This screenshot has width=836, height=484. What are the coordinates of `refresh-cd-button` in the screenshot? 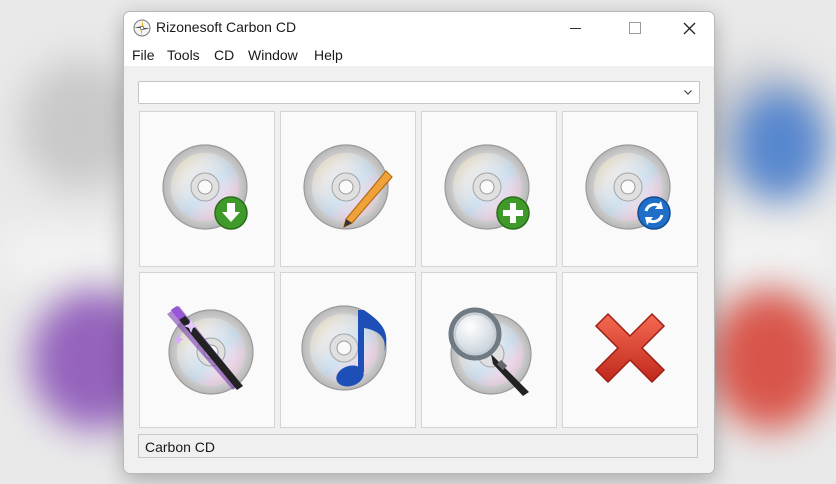 It's located at (630, 189).